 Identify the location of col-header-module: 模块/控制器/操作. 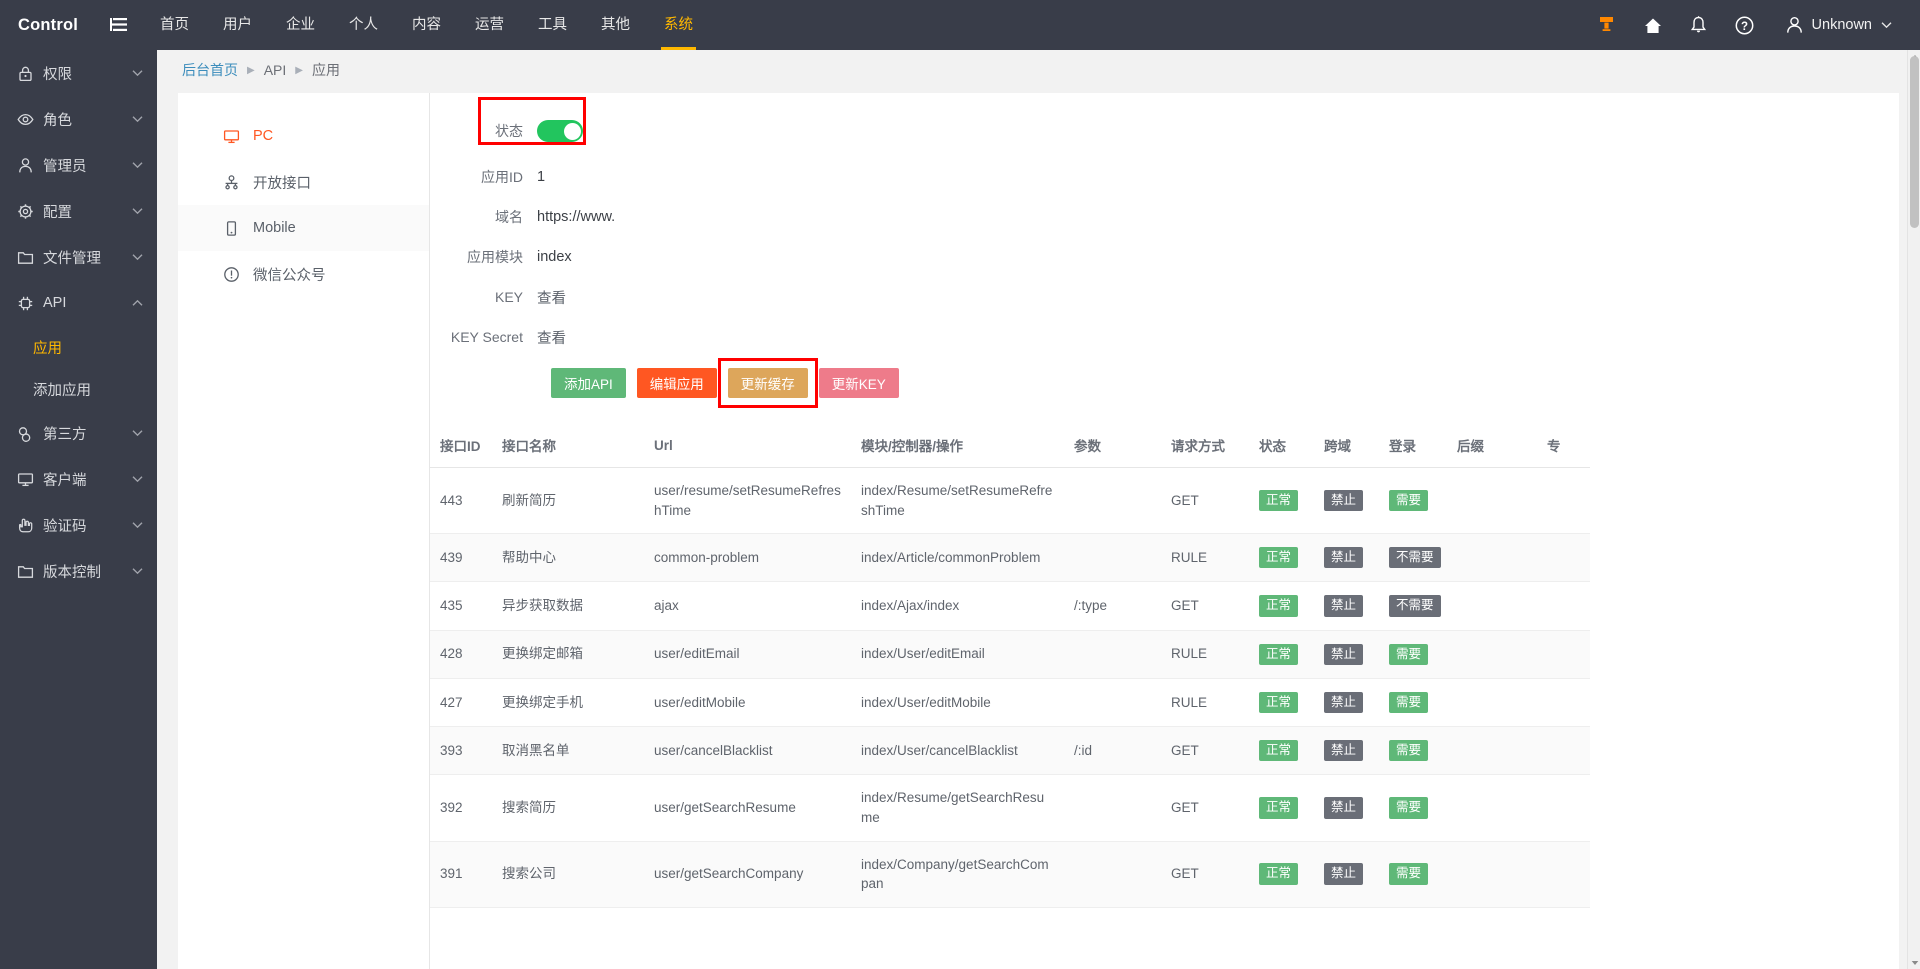
(957, 446).